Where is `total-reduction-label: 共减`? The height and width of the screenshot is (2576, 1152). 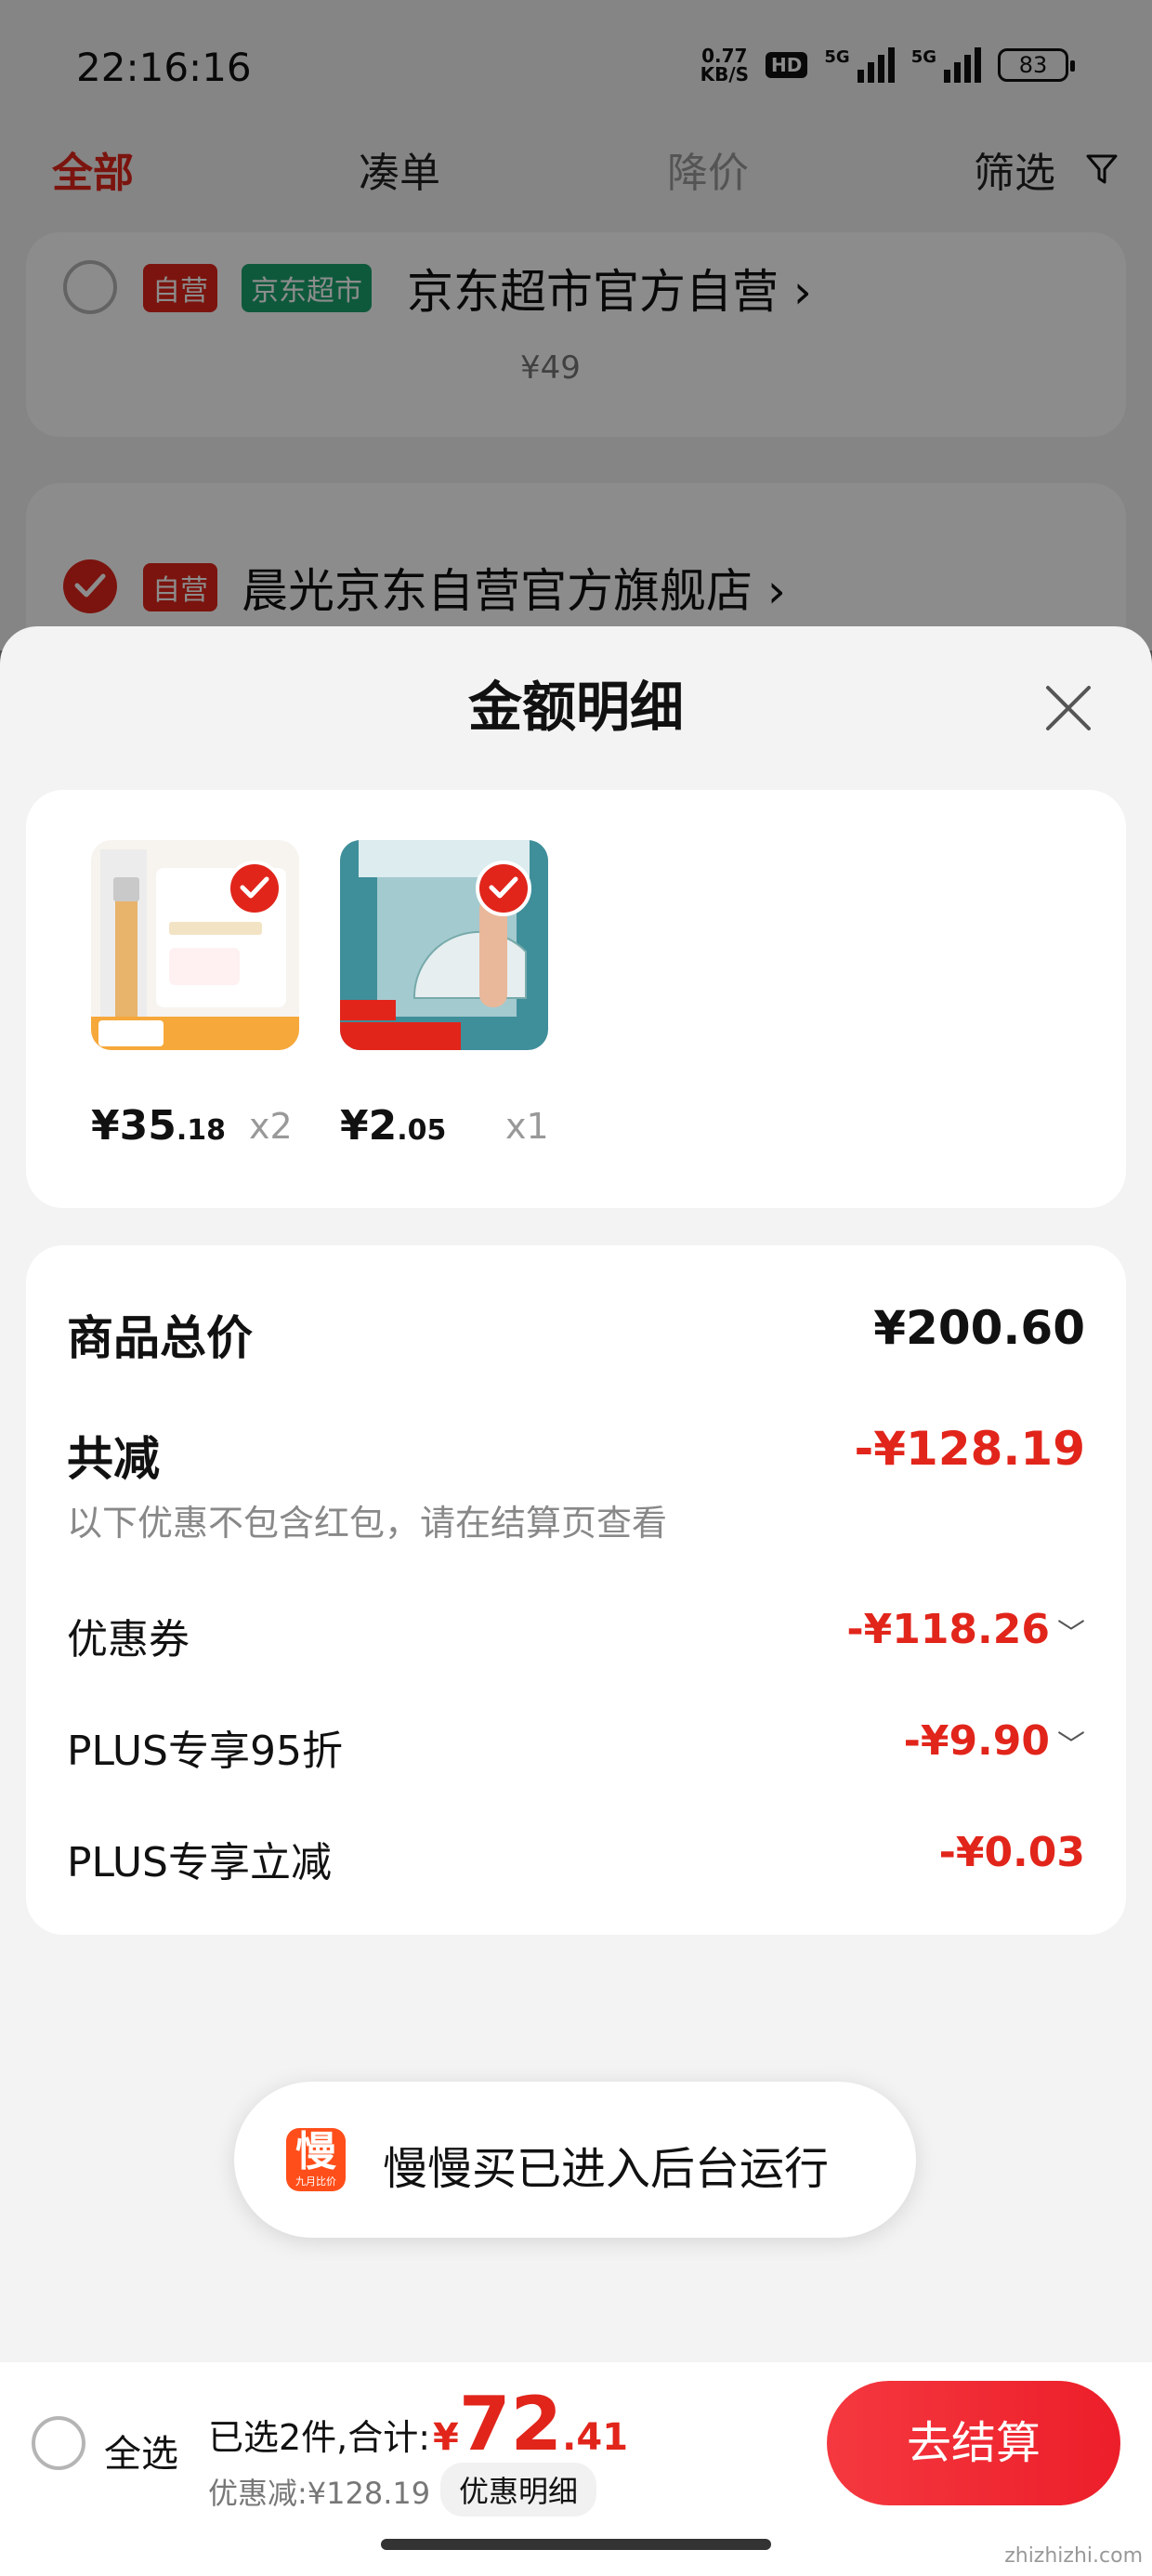 total-reduction-label: 共减 is located at coordinates (113, 1459).